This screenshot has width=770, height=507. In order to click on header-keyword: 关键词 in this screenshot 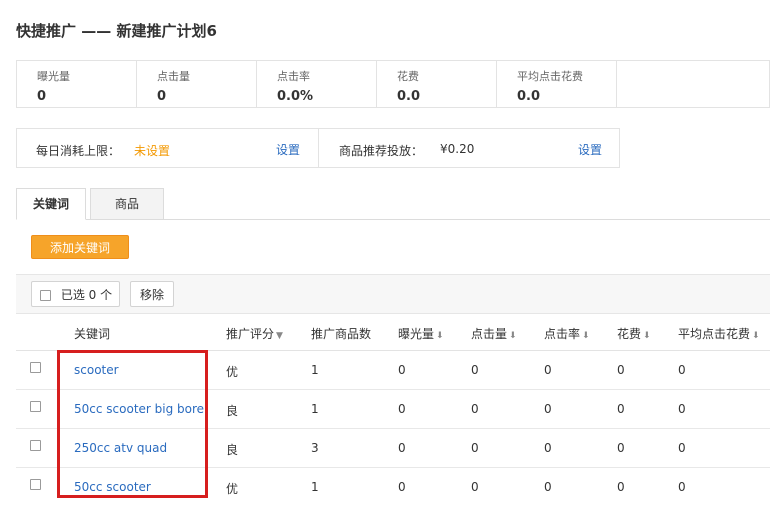, I will do `click(92, 334)`.